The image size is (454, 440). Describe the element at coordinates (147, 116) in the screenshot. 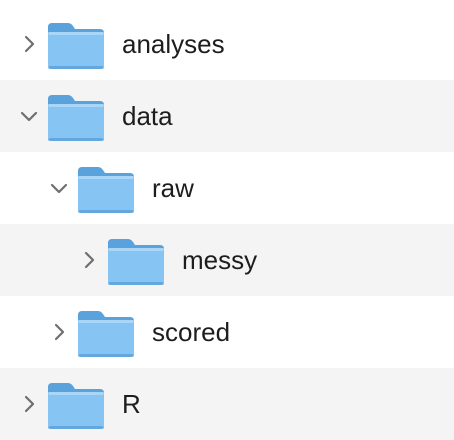

I see `folder-label: data` at that location.